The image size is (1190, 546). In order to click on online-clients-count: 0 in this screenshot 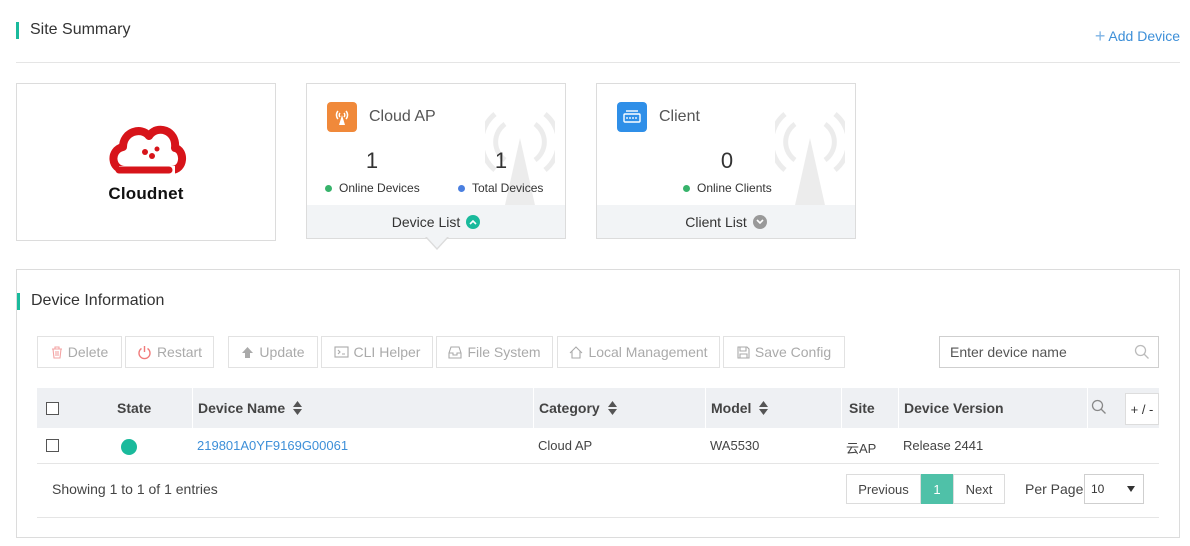, I will do `click(727, 160)`.